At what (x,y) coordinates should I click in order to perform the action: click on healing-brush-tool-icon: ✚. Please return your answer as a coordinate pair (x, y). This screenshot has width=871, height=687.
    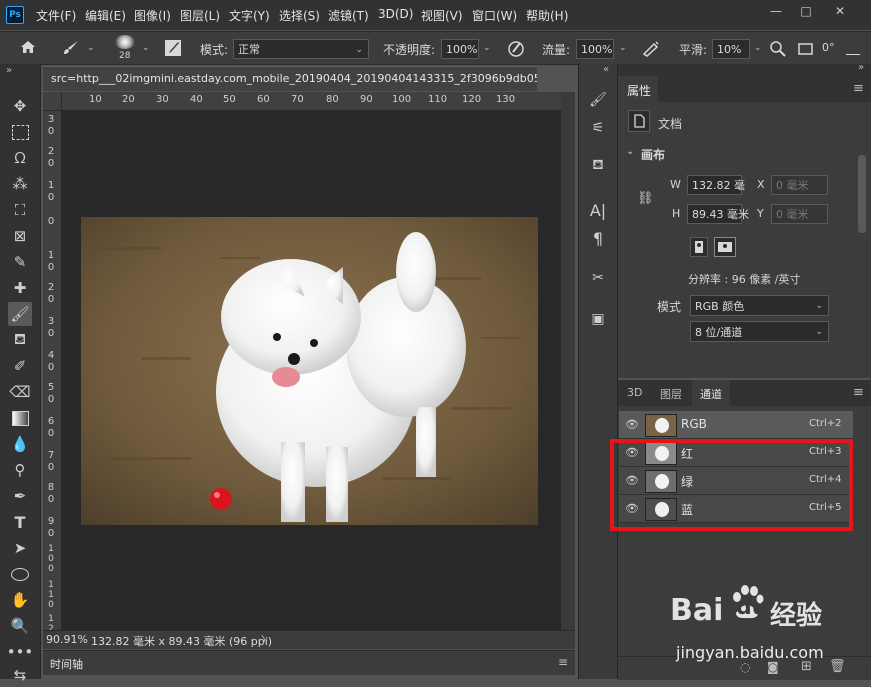
    Looking at the image, I should click on (20, 288).